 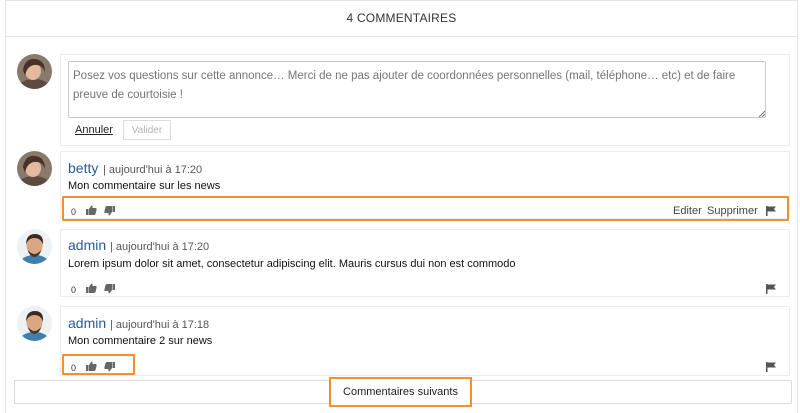 I want to click on comment-text: Mon commentaire sur les news, so click(x=144, y=186).